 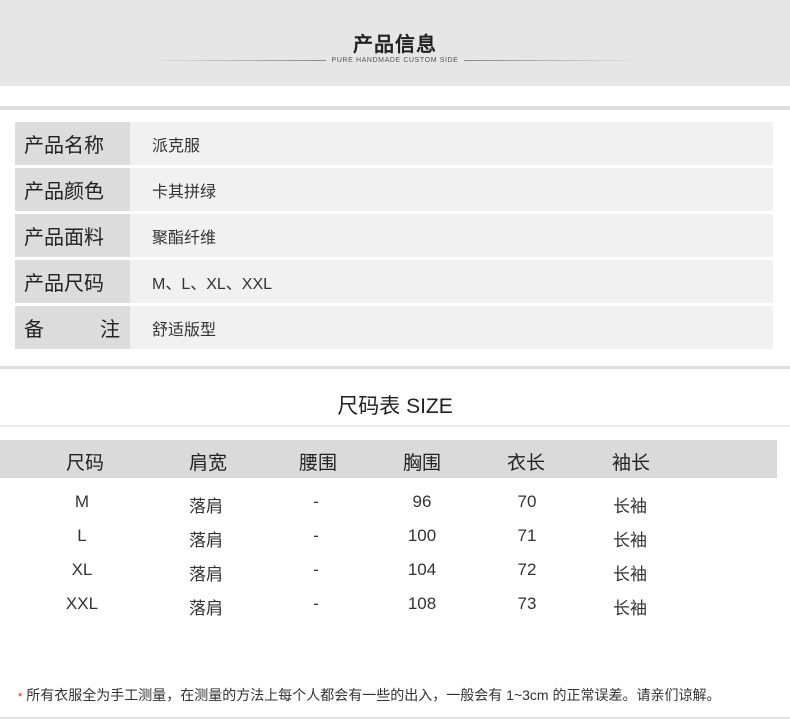 I want to click on size-table-title: 尺码表 SIZE, so click(x=395, y=406).